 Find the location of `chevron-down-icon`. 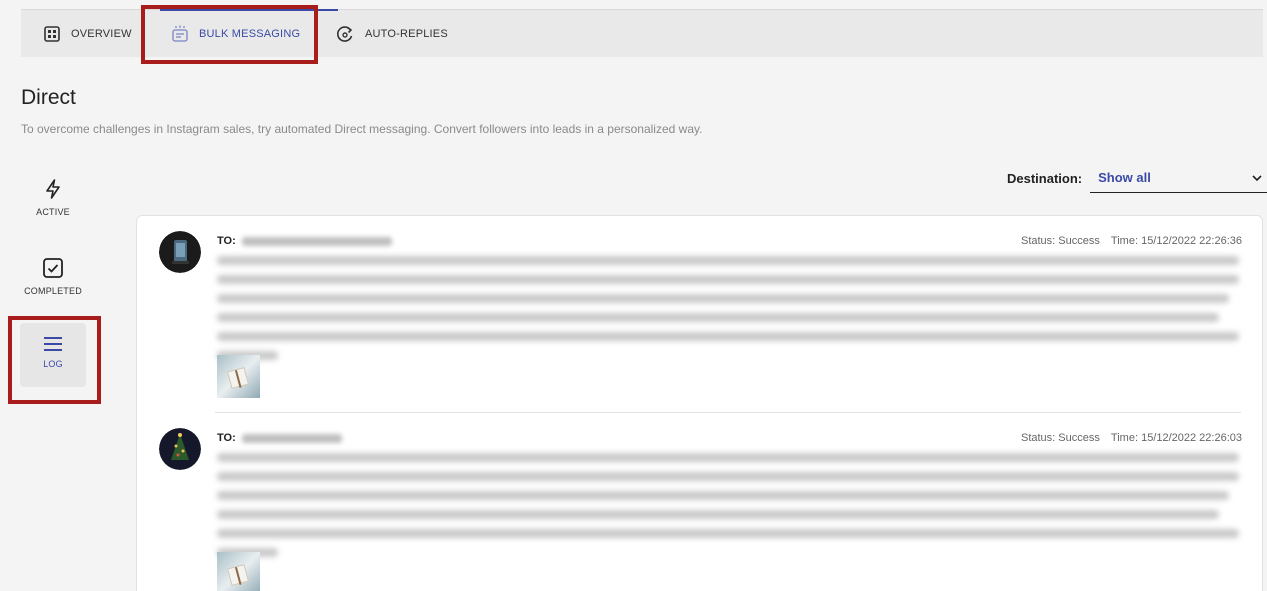

chevron-down-icon is located at coordinates (1257, 177).